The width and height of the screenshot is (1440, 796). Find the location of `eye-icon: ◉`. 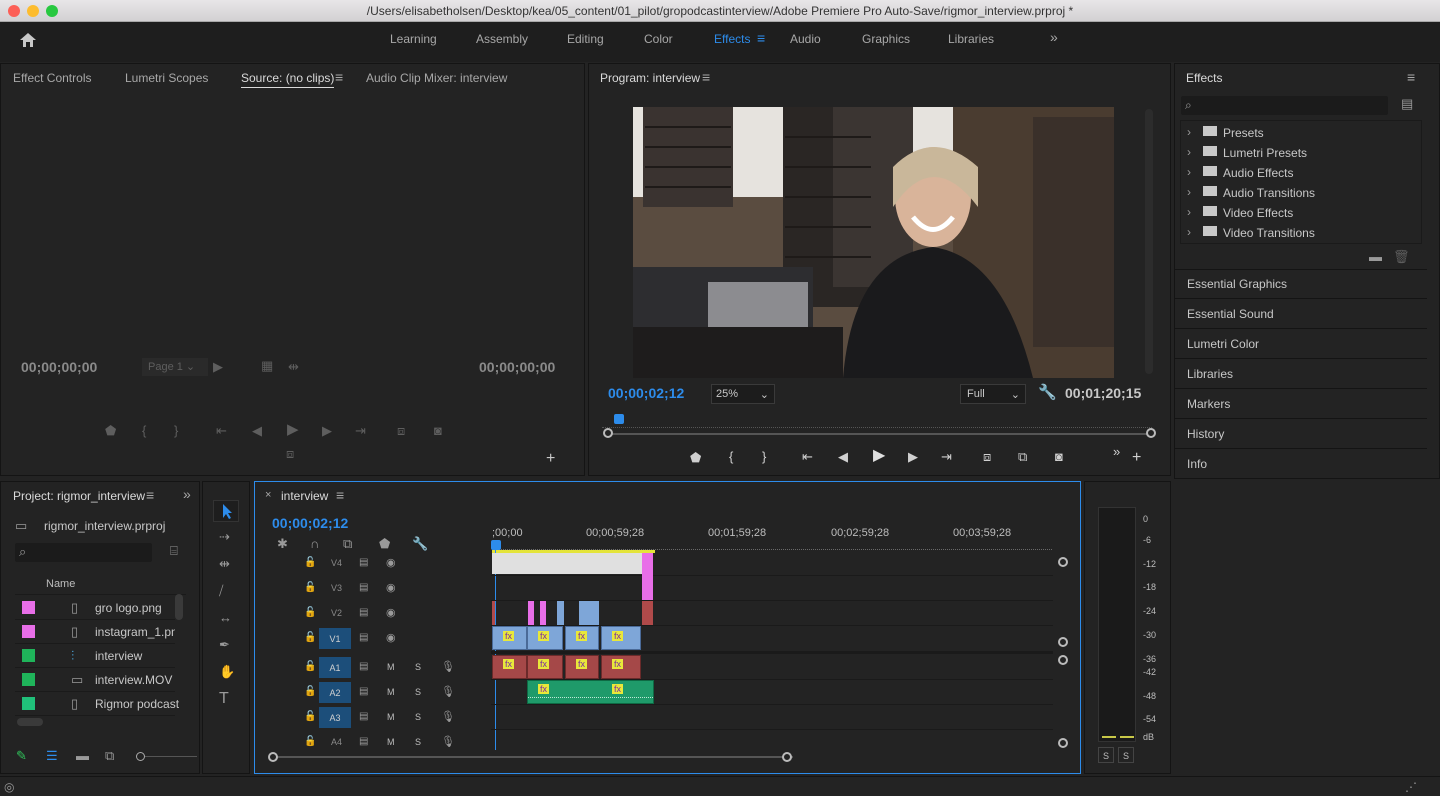

eye-icon: ◉ is located at coordinates (391, 638).